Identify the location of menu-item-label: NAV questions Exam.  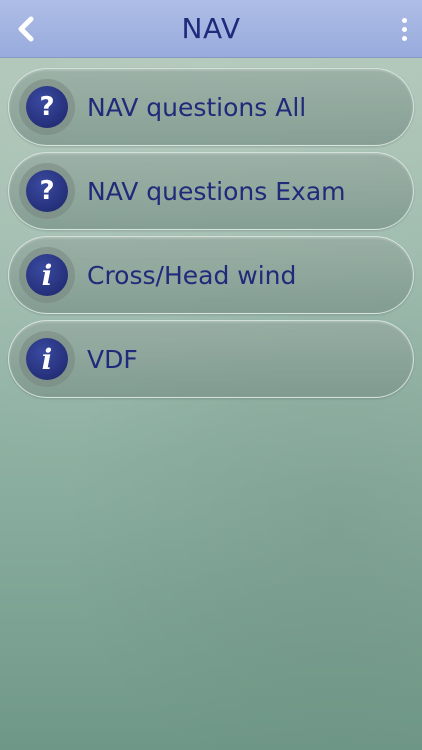
(216, 191).